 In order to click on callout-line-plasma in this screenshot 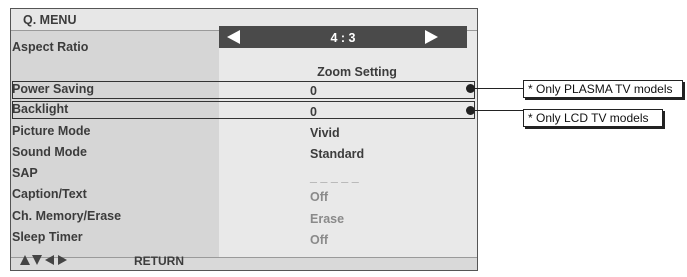, I will do `click(497, 88)`.